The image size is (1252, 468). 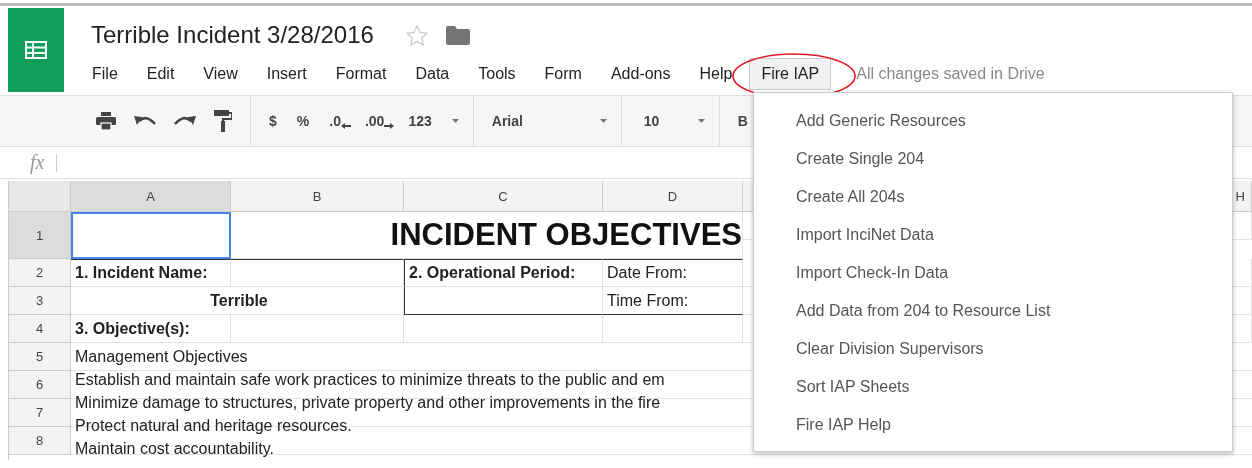 What do you see at coordinates (40, 413) in the screenshot?
I see `row-header: 7` at bounding box center [40, 413].